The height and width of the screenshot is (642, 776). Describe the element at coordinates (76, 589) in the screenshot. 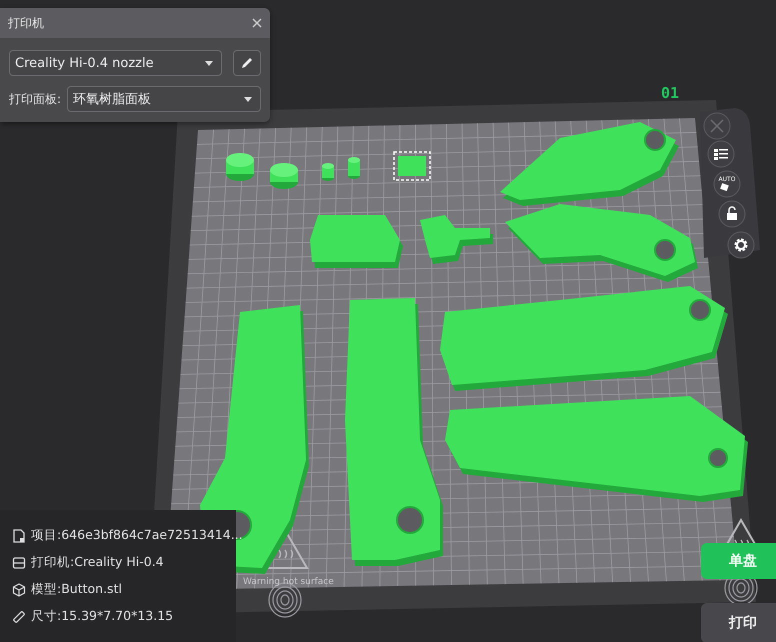

I see `info-text: 模型:Button.stl` at that location.